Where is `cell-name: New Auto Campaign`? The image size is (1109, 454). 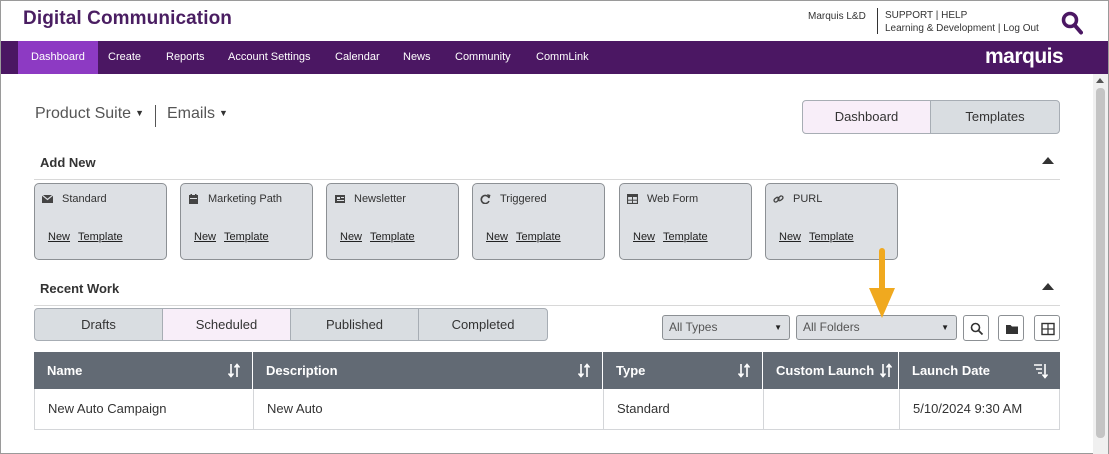 cell-name: New Auto Campaign is located at coordinates (144, 409).